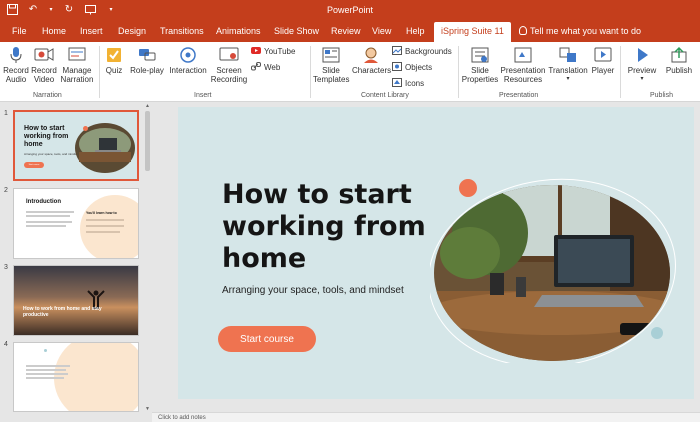 This screenshot has width=700, height=422. Describe the element at coordinates (327, 227) in the screenshot. I see `slide-title: How to start working from home` at that location.